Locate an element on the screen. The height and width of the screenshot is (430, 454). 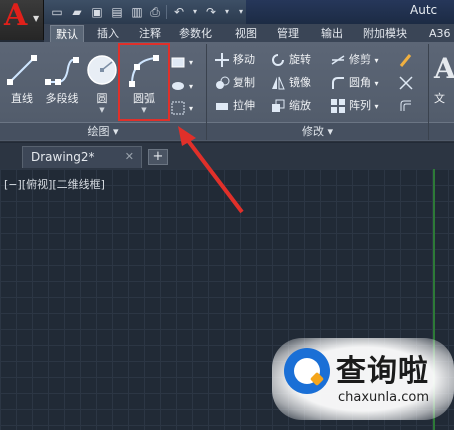
tab-a360: A36 is located at coordinates (439, 33).